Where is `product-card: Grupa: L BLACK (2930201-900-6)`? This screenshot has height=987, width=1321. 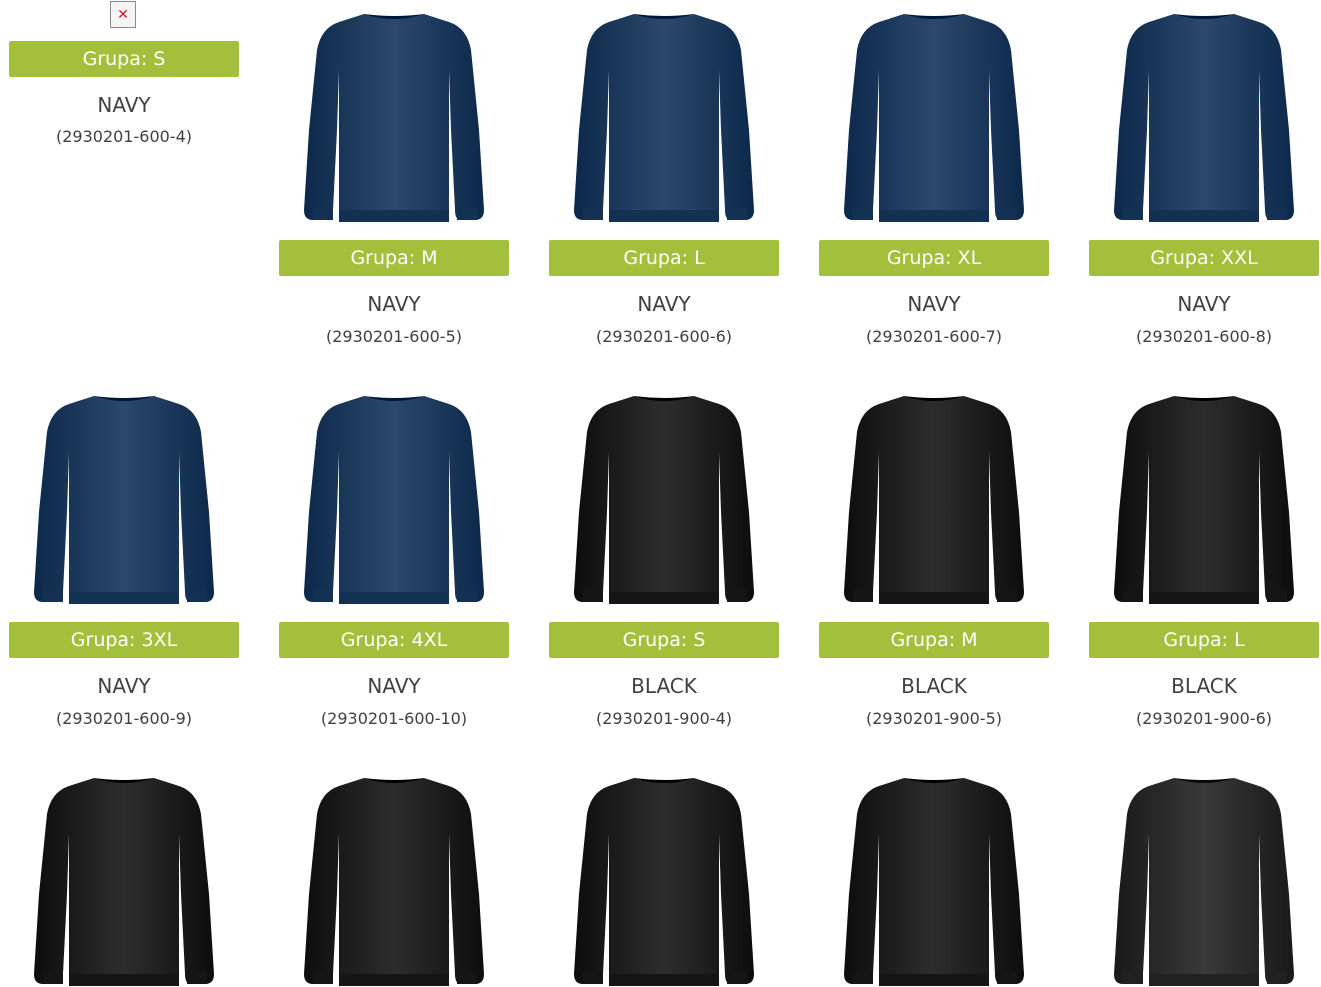 product-card: Grupa: L BLACK (2930201-900-6) is located at coordinates (1204, 560).